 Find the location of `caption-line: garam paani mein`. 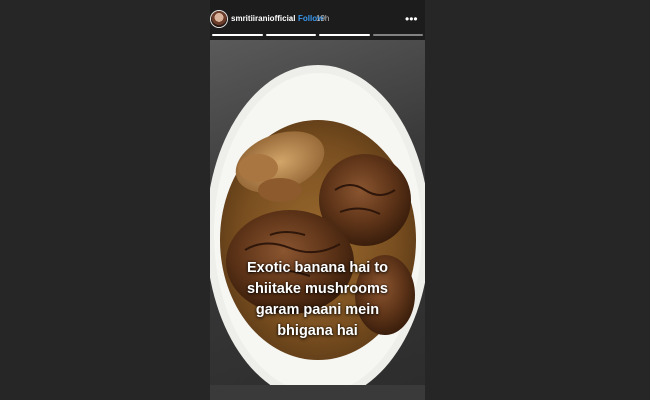

caption-line: garam paani mein is located at coordinates (317, 310).